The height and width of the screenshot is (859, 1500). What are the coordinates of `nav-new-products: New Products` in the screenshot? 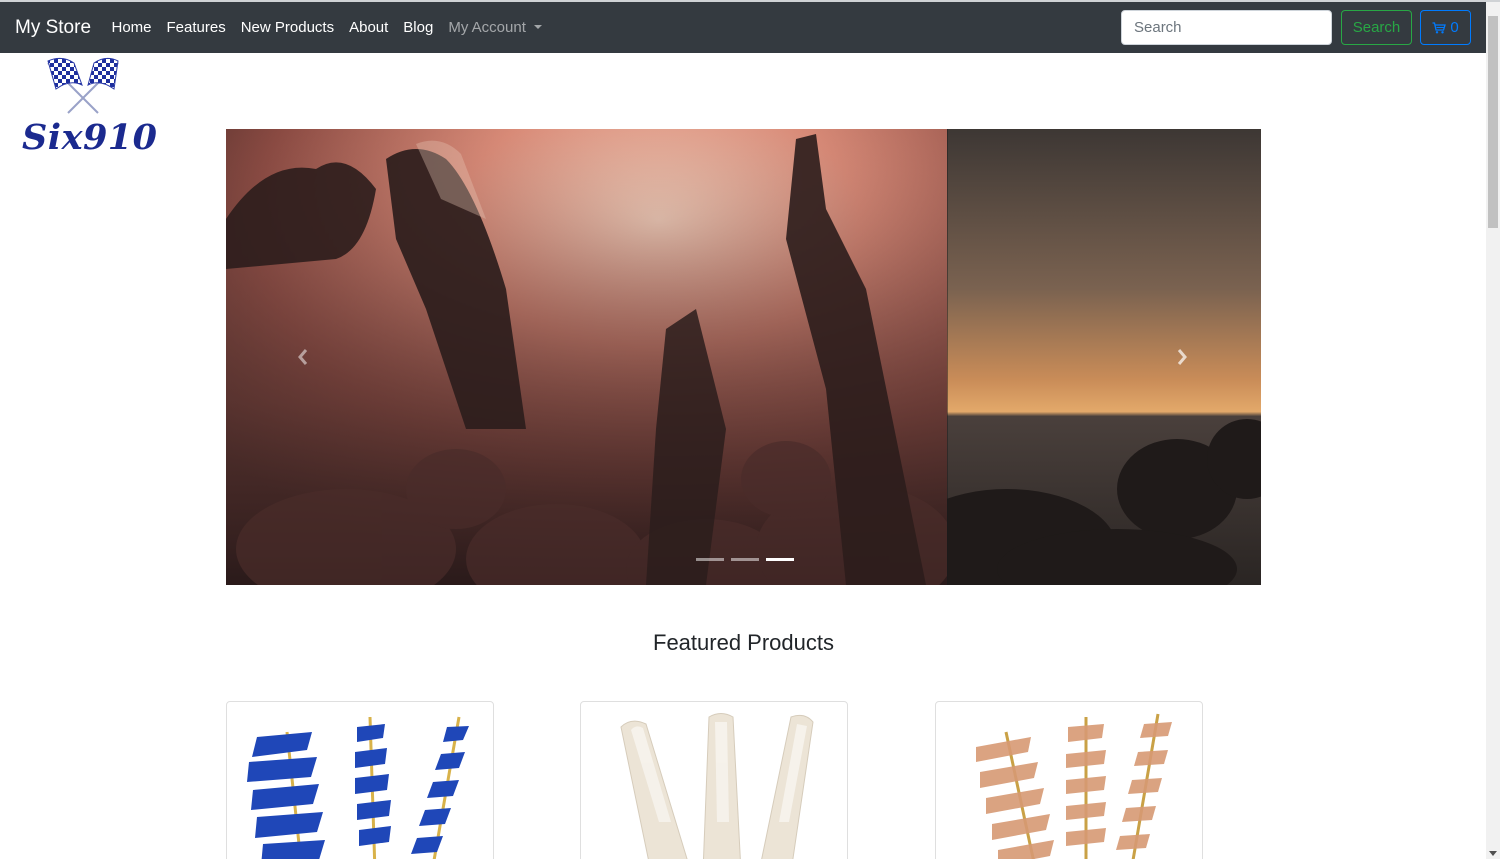 It's located at (287, 27).